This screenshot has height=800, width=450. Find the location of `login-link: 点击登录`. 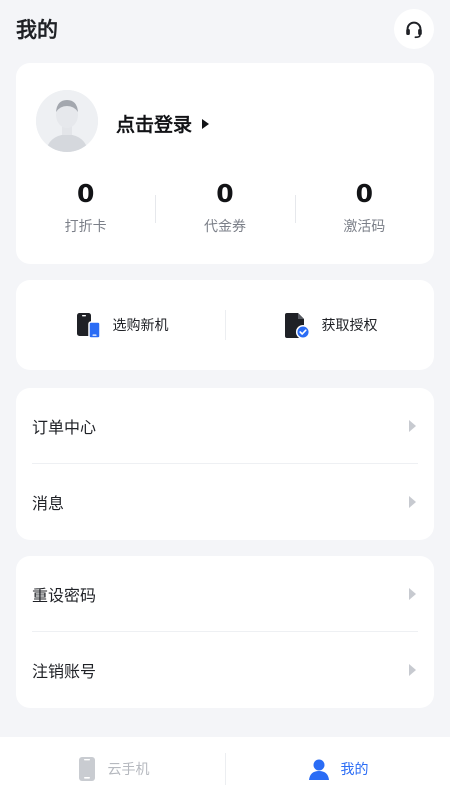

login-link: 点击登录 is located at coordinates (163, 123).